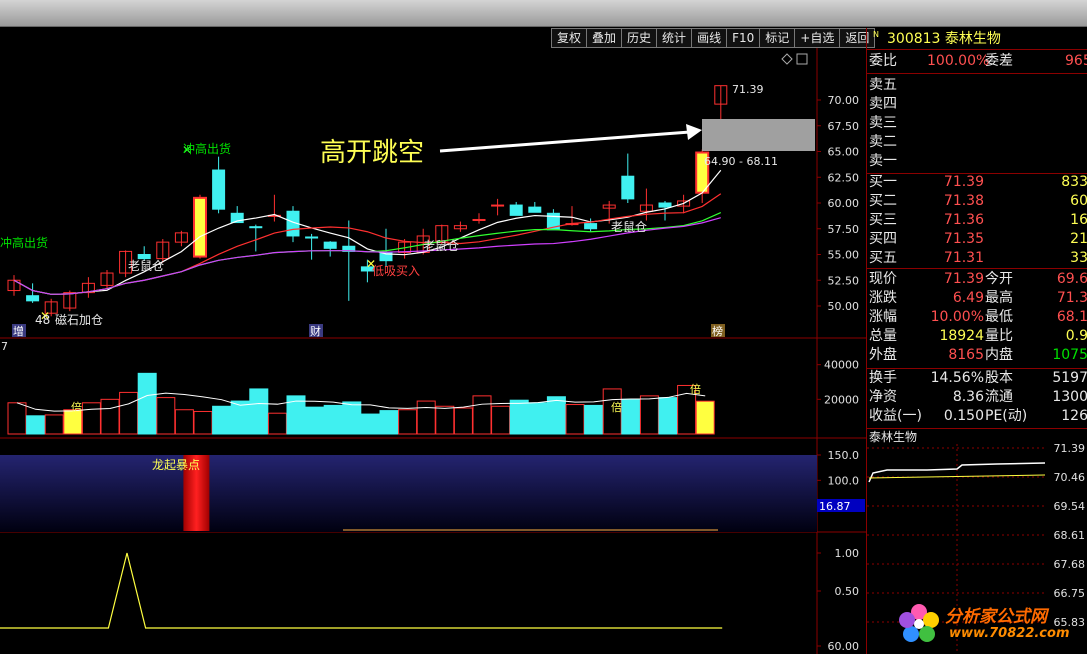  What do you see at coordinates (777, 38) in the screenshot?
I see `mark-button: 标记` at bounding box center [777, 38].